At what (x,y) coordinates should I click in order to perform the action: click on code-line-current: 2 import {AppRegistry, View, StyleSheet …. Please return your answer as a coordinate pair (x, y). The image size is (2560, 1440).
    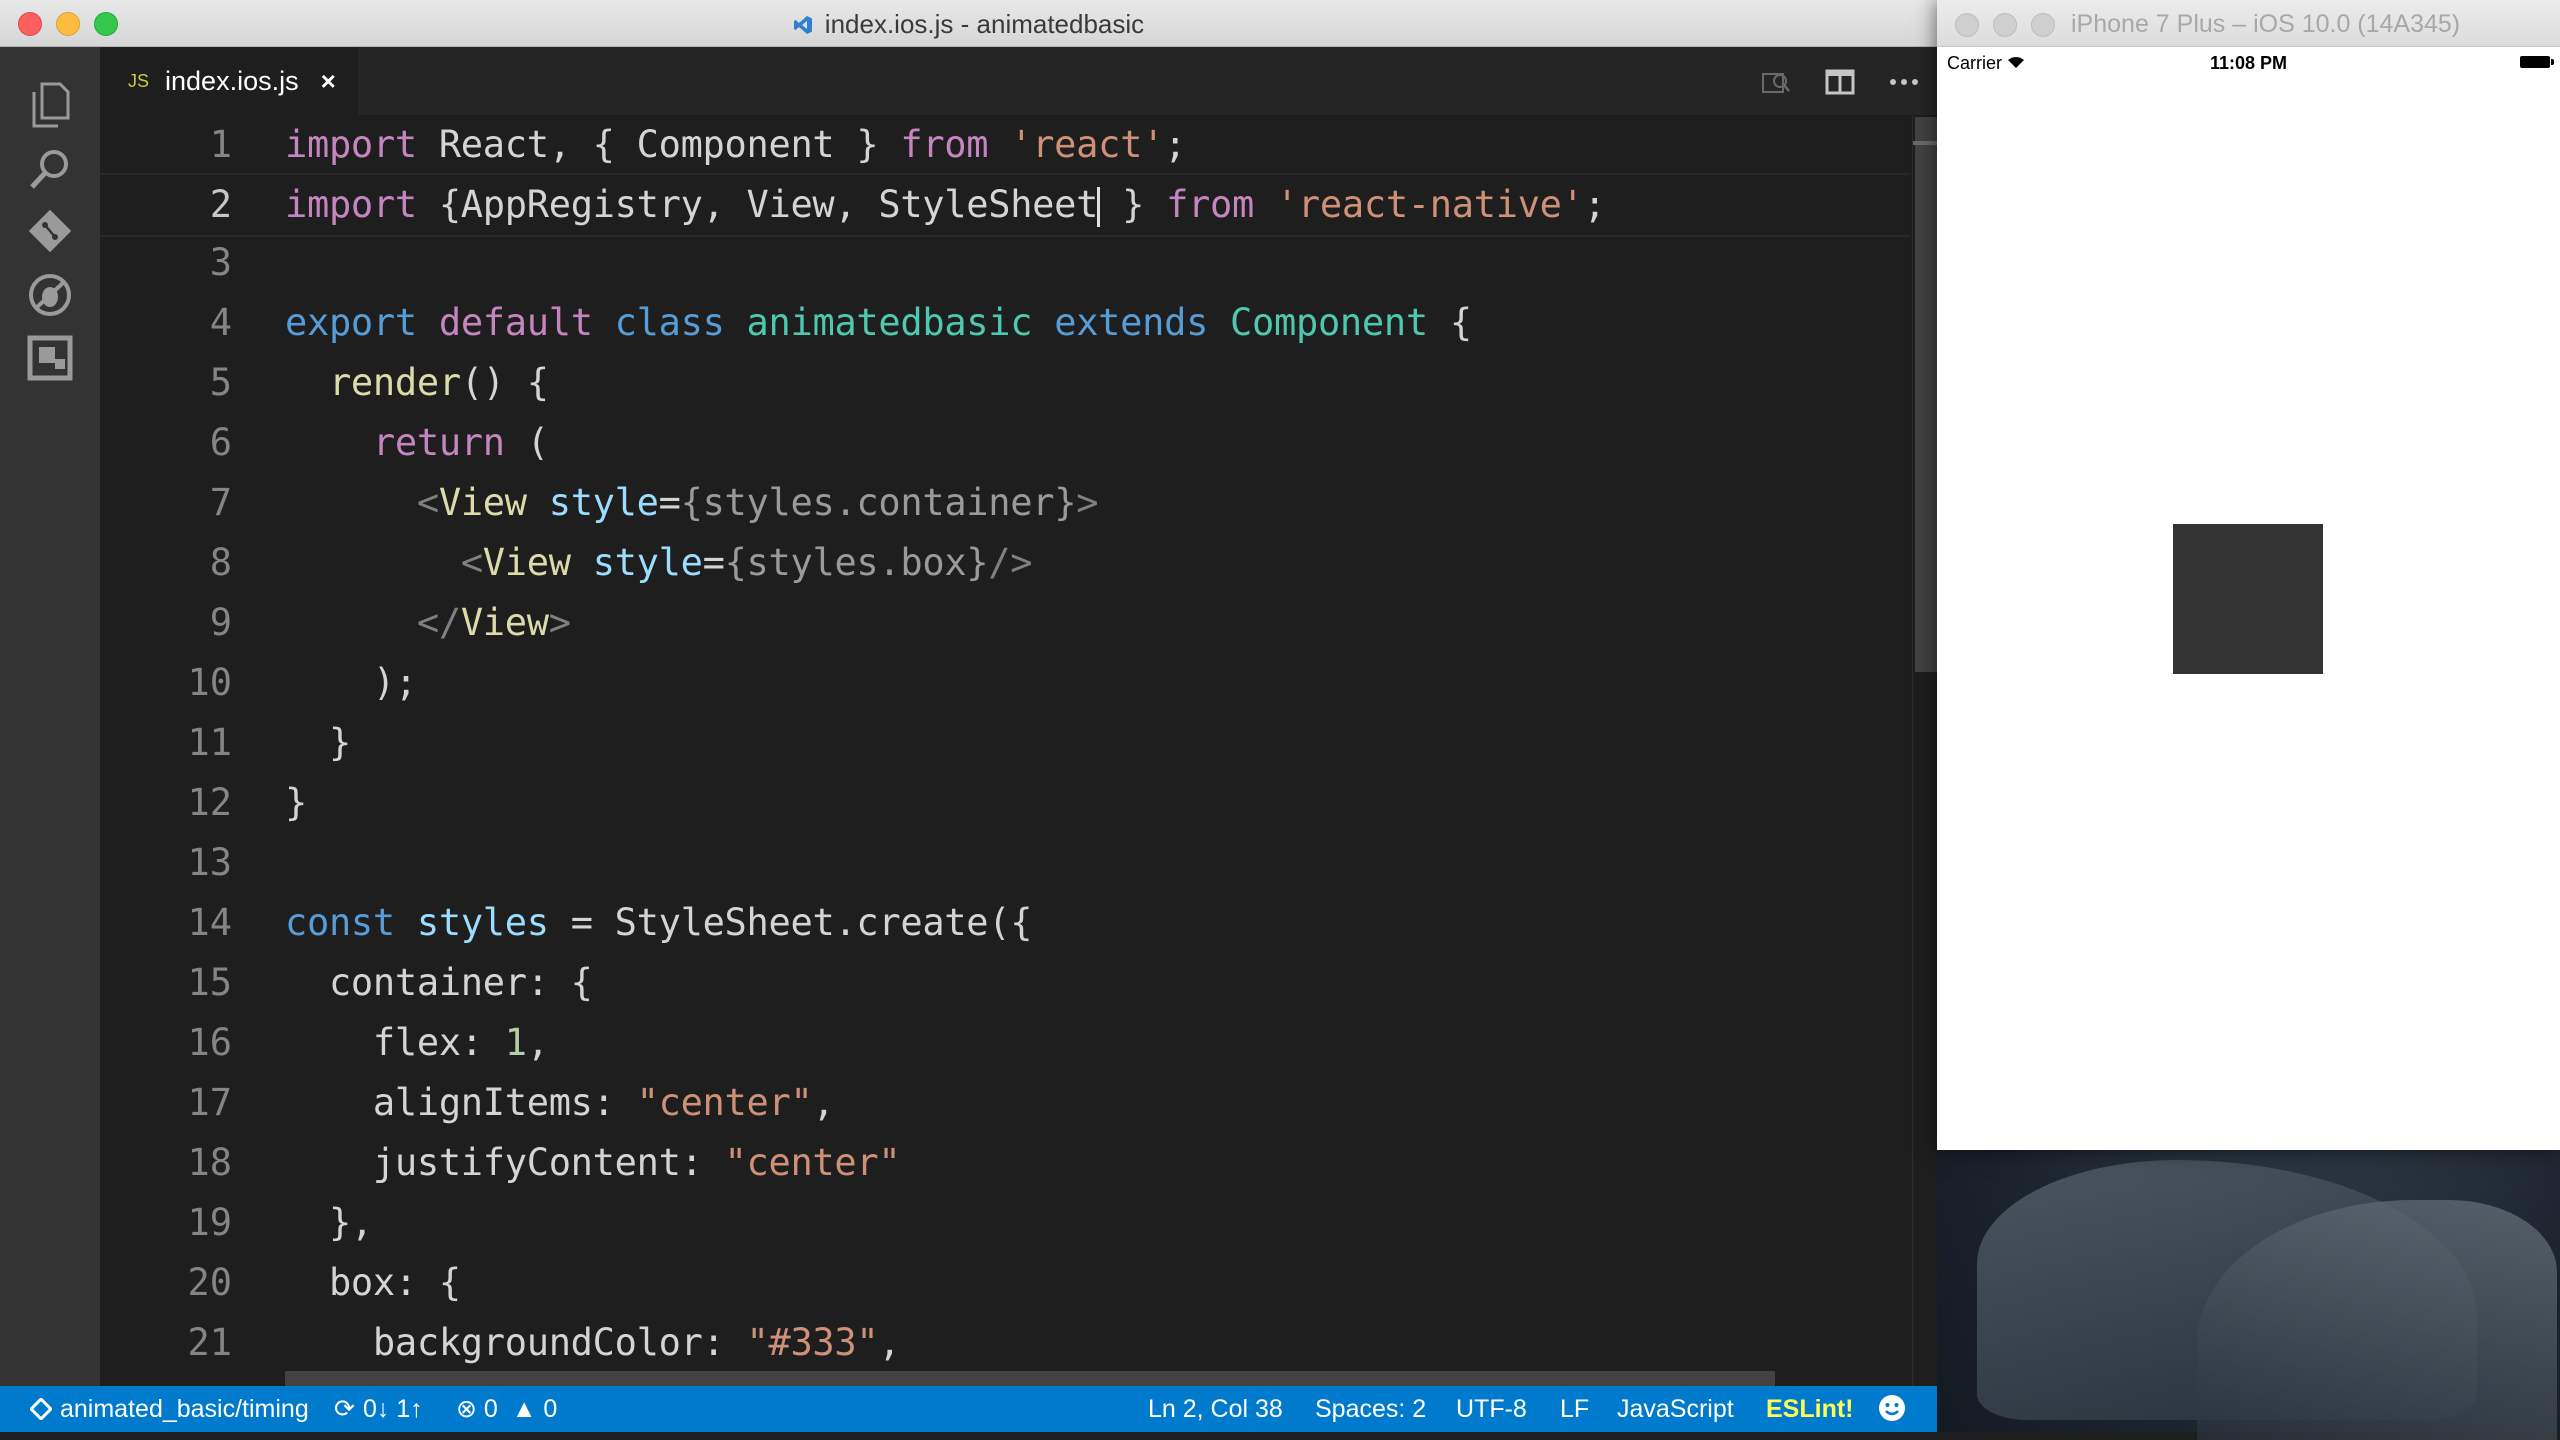
    Looking at the image, I should click on (1005, 205).